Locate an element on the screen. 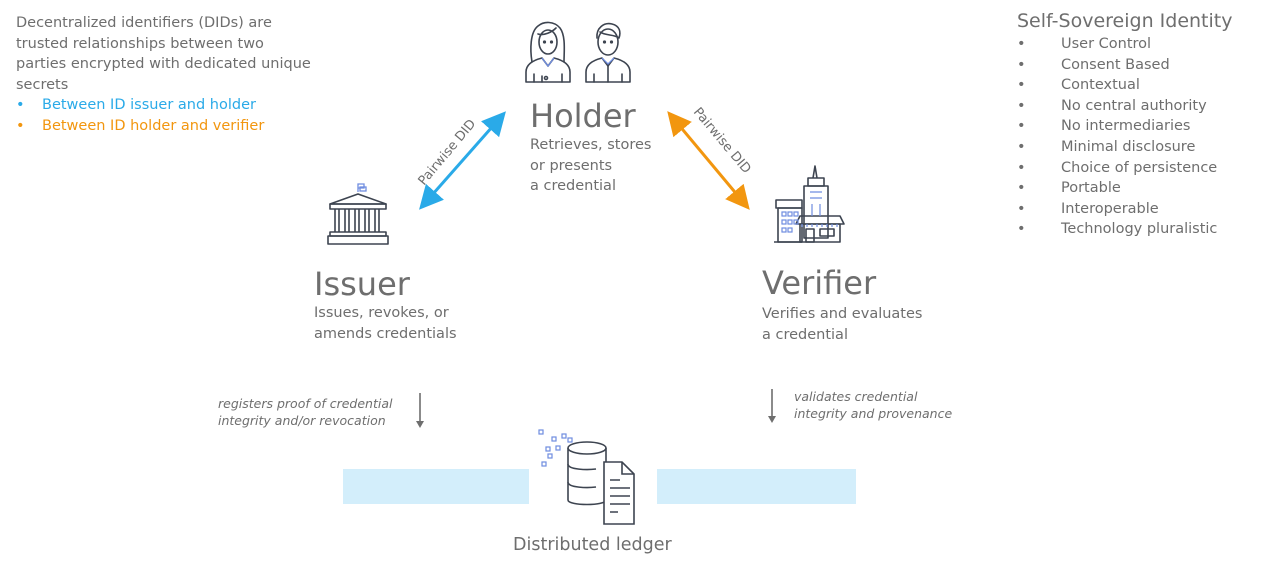  issuer-description: Issues, revokes, or amends credentials is located at coordinates (385, 323).